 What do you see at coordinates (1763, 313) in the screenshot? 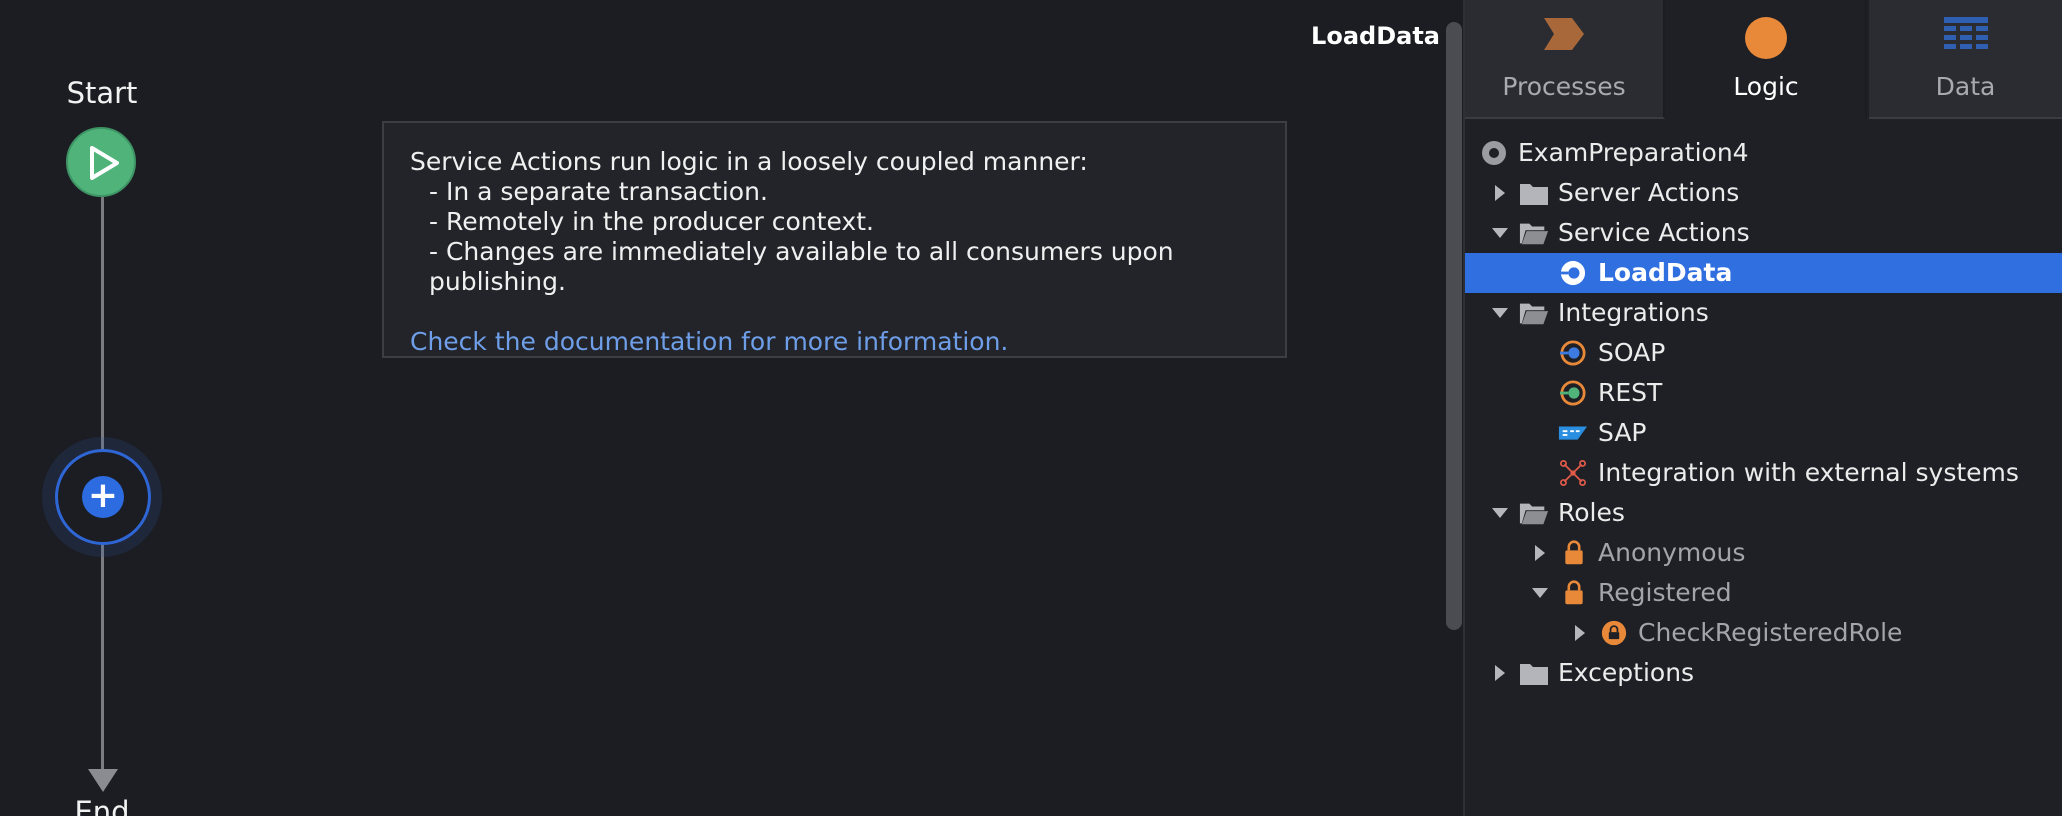
I see `tree-item-integrations: Integrations` at bounding box center [1763, 313].